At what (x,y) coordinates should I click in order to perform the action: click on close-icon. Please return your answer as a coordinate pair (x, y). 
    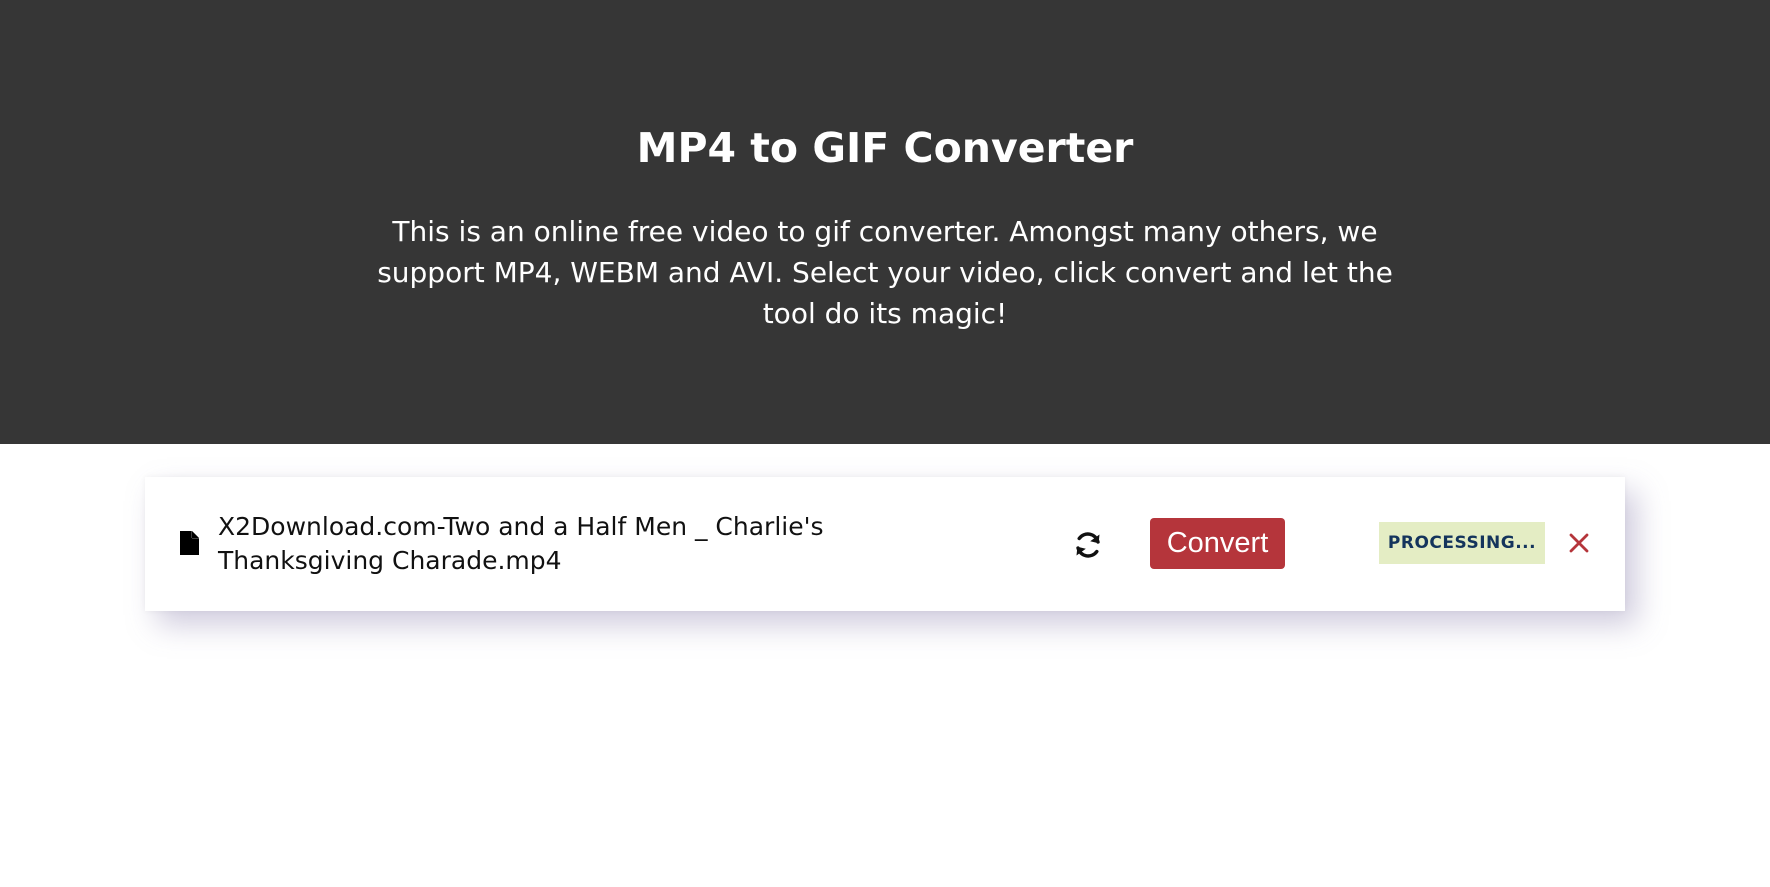
    Looking at the image, I should click on (1579, 543).